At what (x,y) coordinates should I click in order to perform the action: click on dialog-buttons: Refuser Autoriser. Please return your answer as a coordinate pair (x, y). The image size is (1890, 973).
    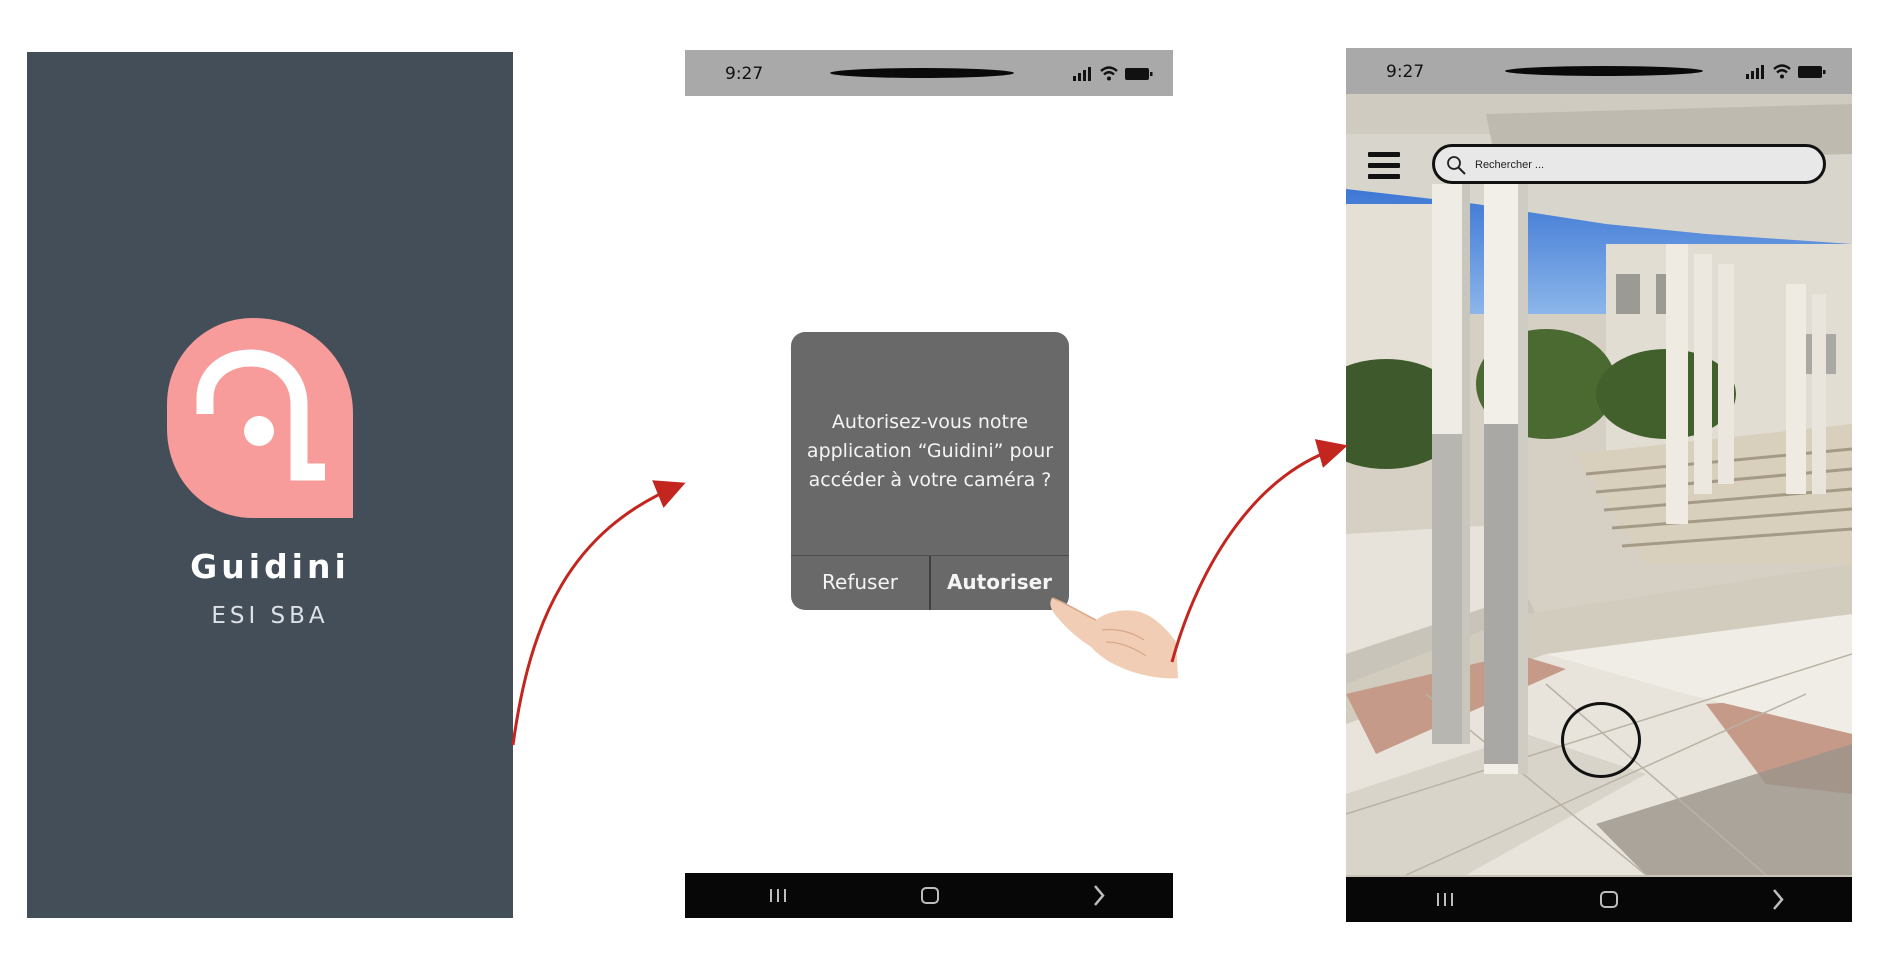
    Looking at the image, I should click on (930, 582).